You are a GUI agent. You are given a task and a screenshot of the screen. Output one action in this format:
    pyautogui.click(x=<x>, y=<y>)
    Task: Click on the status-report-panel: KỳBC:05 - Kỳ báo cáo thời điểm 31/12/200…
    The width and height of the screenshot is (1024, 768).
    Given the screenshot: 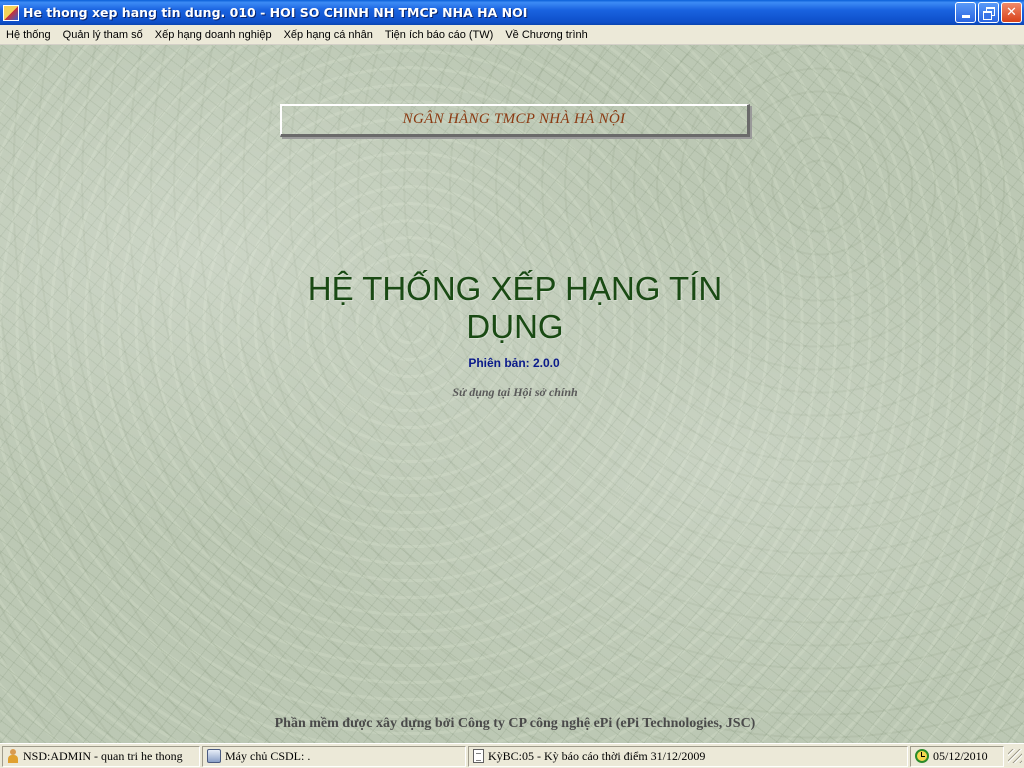 What is the action you would take?
    pyautogui.click(x=688, y=756)
    